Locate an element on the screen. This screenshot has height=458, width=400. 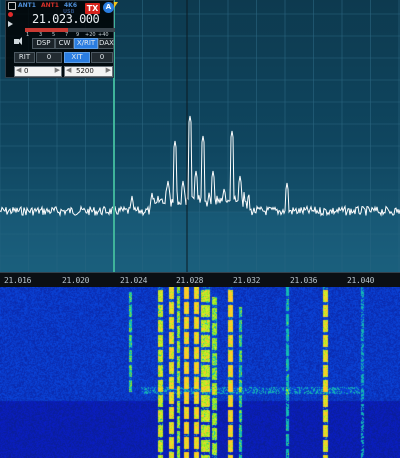
tab-xrit: X/RIT is located at coordinates (86, 43).